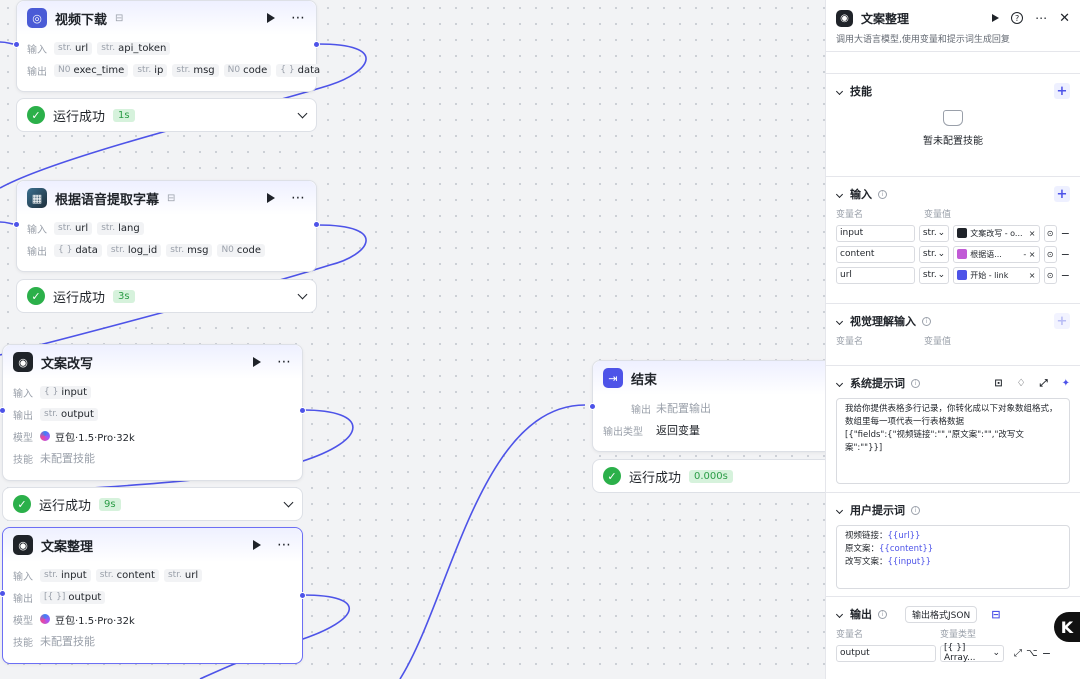 Image resolution: width=1080 pixels, height=679 pixels. Describe the element at coordinates (119, 18) in the screenshot. I see `plugin-icon: ⊟` at that location.